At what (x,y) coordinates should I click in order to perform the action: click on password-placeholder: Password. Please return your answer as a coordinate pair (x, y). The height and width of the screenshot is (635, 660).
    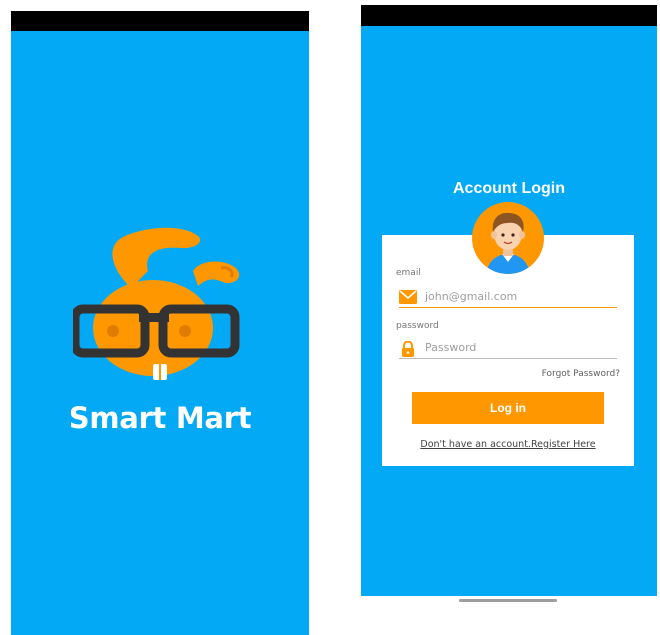
    Looking at the image, I should click on (451, 347).